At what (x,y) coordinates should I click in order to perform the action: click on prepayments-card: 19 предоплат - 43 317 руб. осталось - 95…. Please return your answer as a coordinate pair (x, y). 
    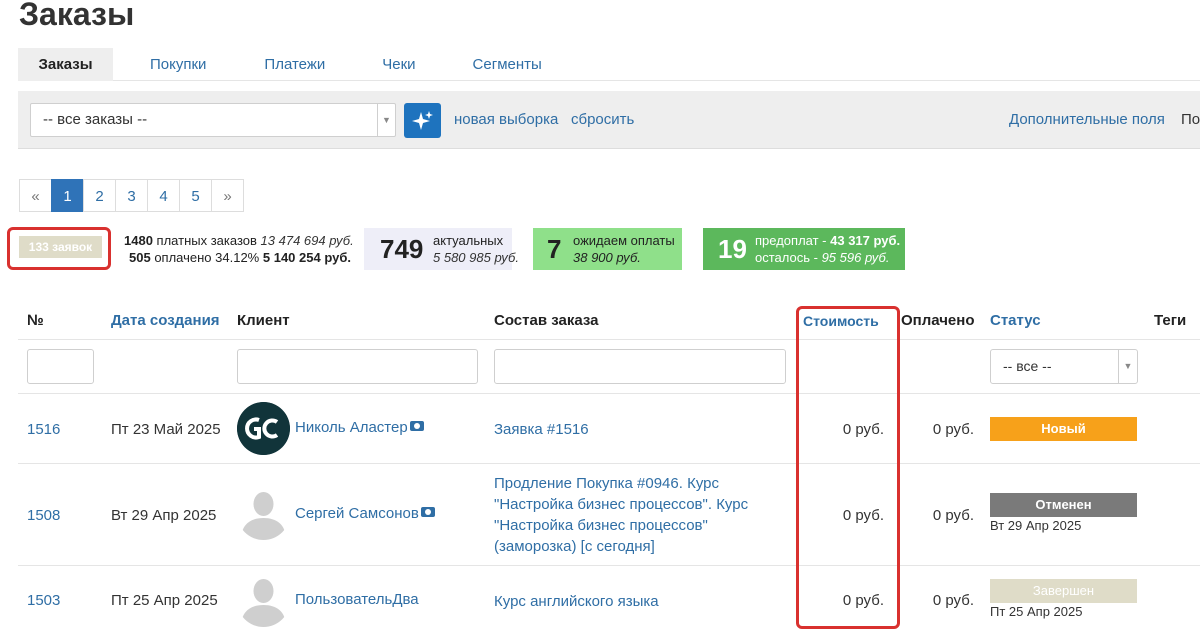
    Looking at the image, I should click on (804, 249).